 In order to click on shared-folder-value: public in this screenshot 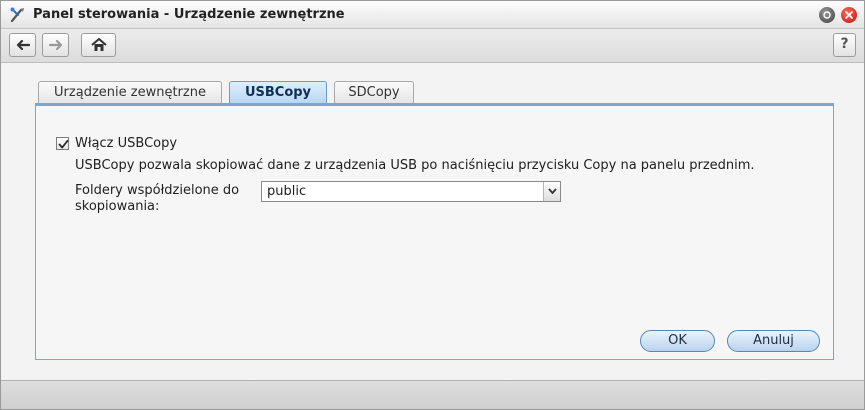, I will do `click(287, 191)`.